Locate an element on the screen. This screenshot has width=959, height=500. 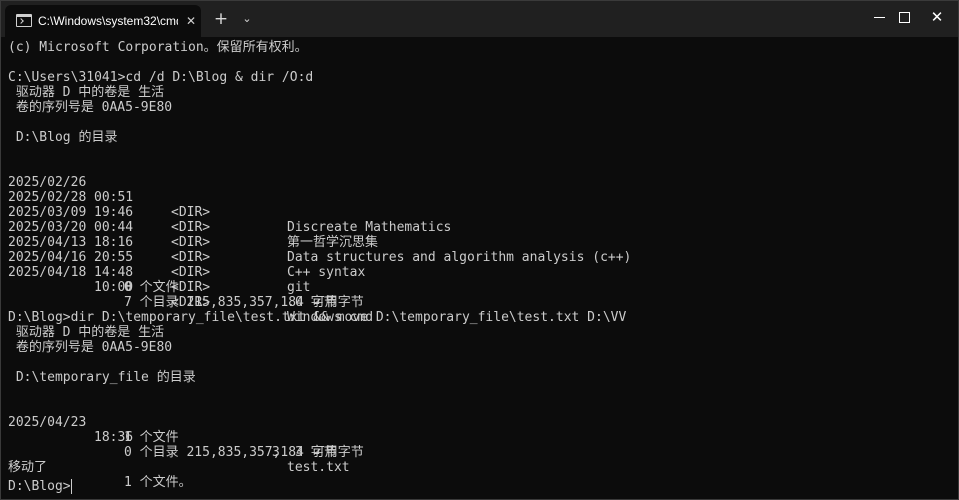
list-item: 2025/04/18 10:00 <DIR> Windows cmd is located at coordinates (190, 287).